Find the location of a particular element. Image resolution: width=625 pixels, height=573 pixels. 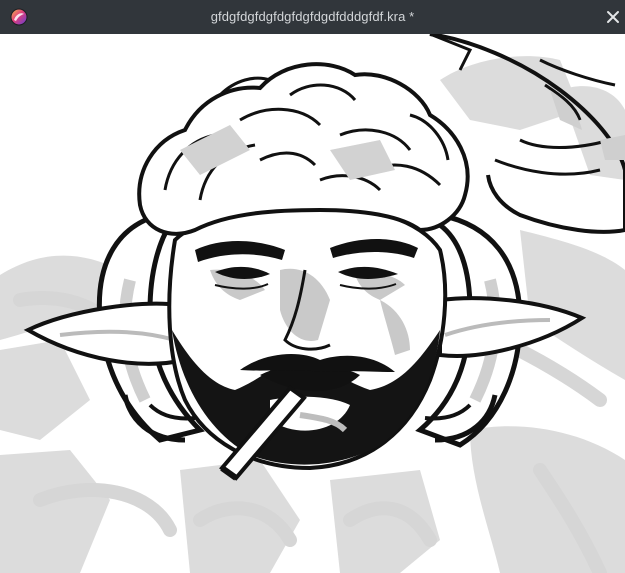

window-title: gfdgfdgfdgfdgfdgfdgdfdddgfdf.kra * is located at coordinates (312, 16).